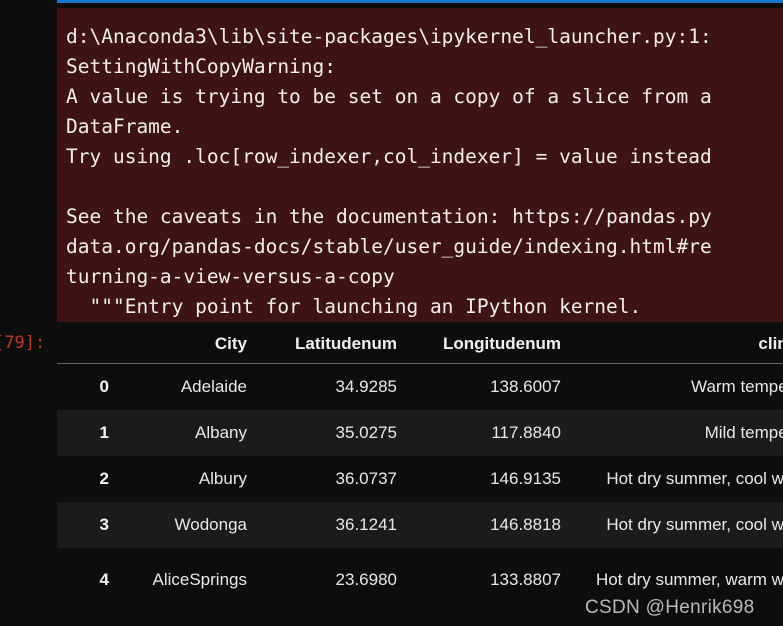 The image size is (783, 626). I want to click on cell-latitude: 36.1241, so click(366, 524).